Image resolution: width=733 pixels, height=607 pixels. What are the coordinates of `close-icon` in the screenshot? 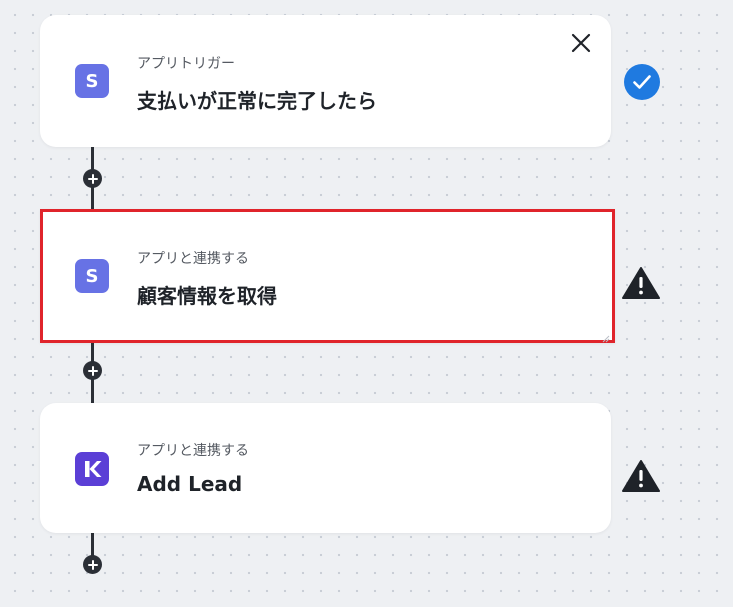 It's located at (581, 43).